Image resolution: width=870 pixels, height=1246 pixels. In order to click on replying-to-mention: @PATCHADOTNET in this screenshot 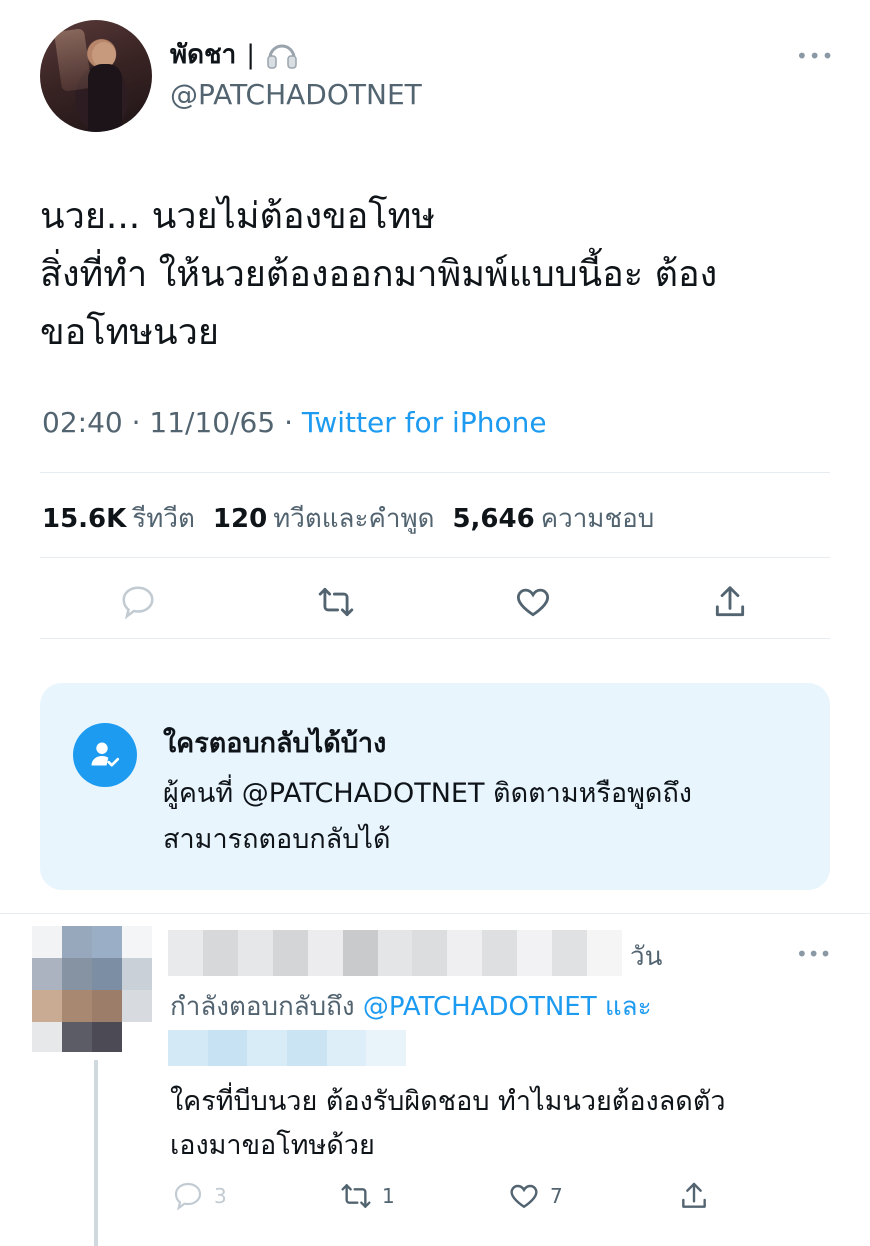, I will do `click(480, 1007)`.